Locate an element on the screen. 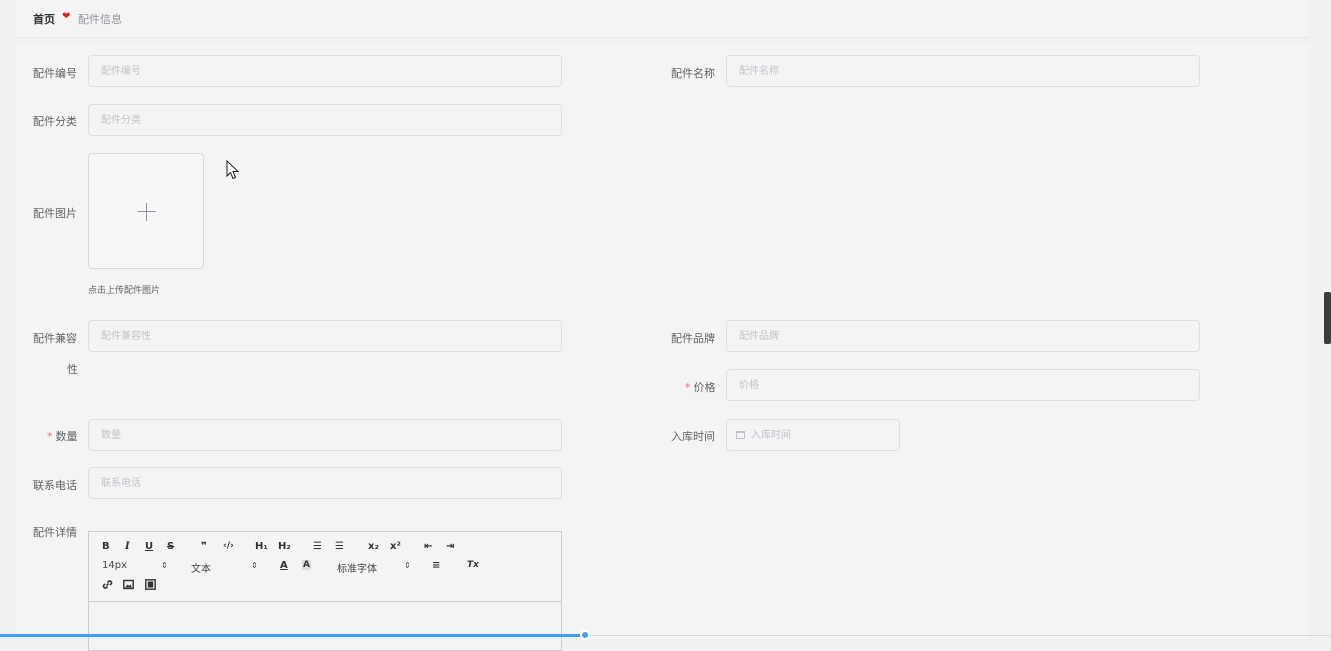 The image size is (1331, 651). h1-button: H₁ is located at coordinates (261, 546).